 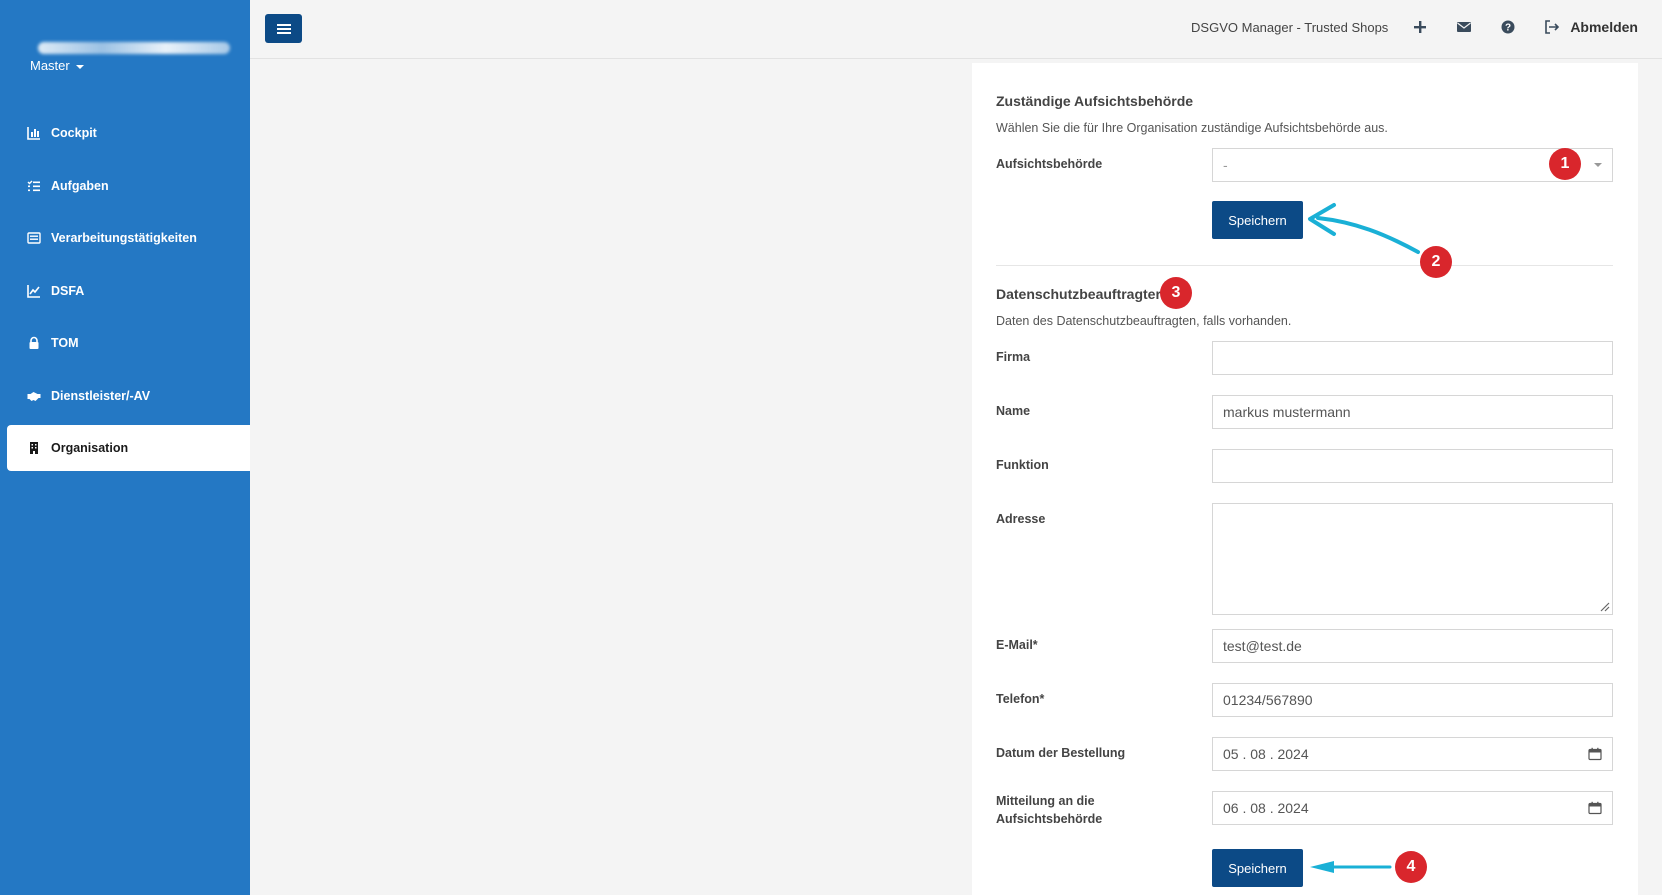 I want to click on sidebar-item-organisation: Organisation, so click(x=128, y=448).